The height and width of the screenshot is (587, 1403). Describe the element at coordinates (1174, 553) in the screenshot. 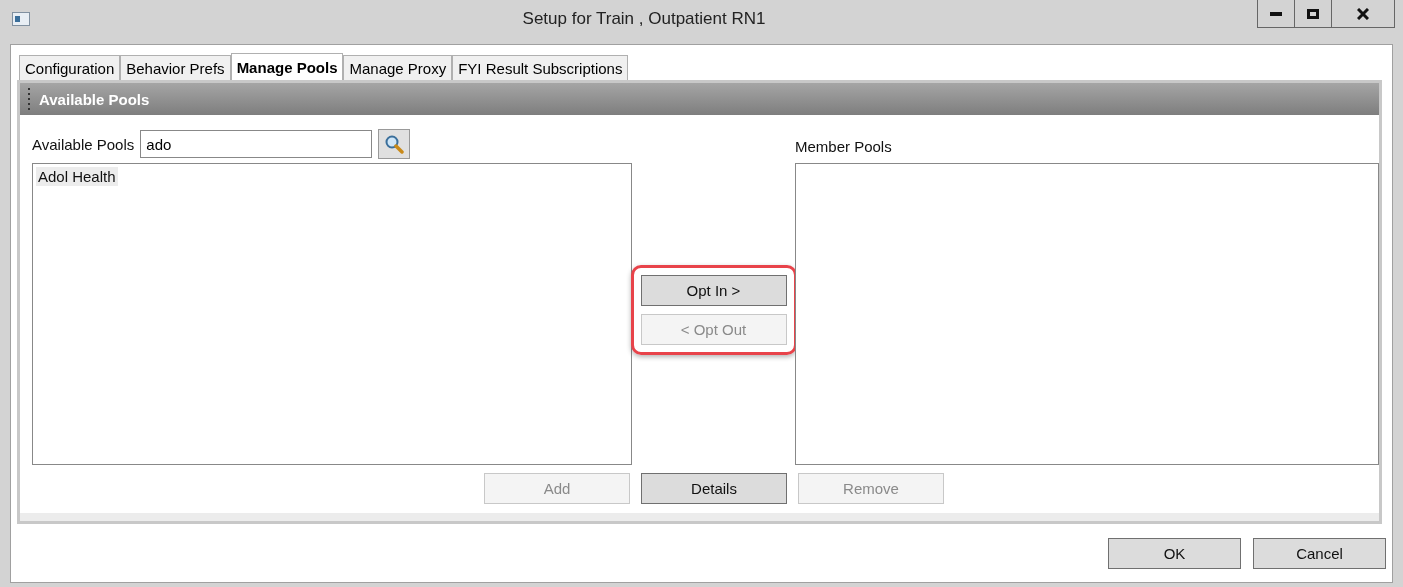

I see `dialog-button: OK` at that location.